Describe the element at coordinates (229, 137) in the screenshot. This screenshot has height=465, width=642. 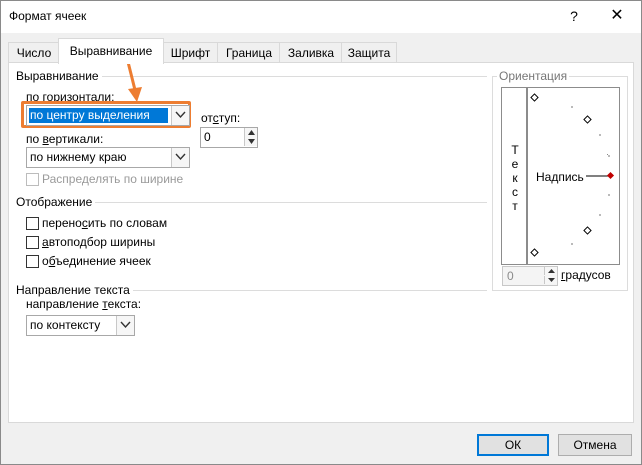
I see `indent-spinner: 0` at that location.